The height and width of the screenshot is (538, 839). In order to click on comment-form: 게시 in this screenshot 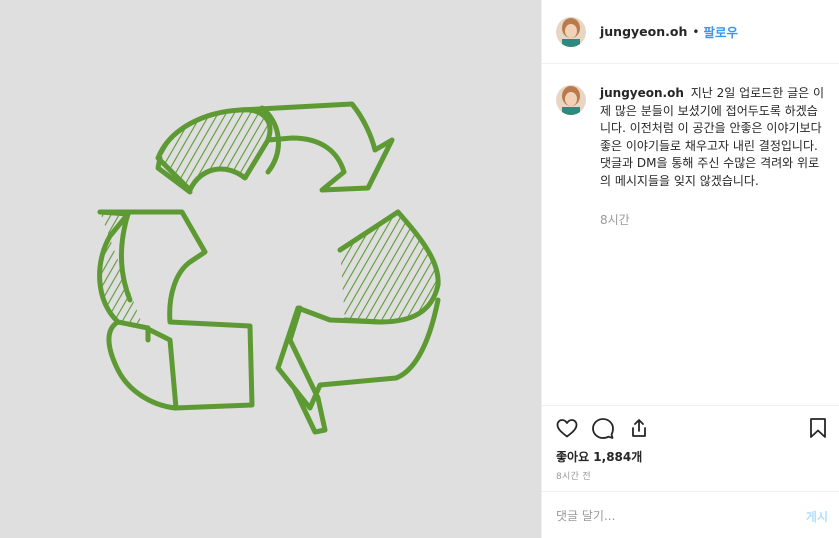, I will do `click(690, 514)`.